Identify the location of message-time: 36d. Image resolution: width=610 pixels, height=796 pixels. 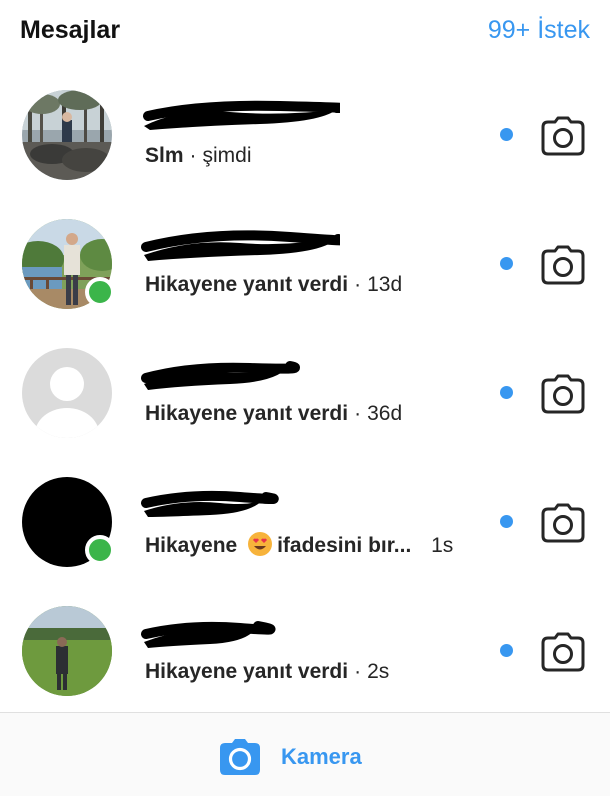
(385, 413).